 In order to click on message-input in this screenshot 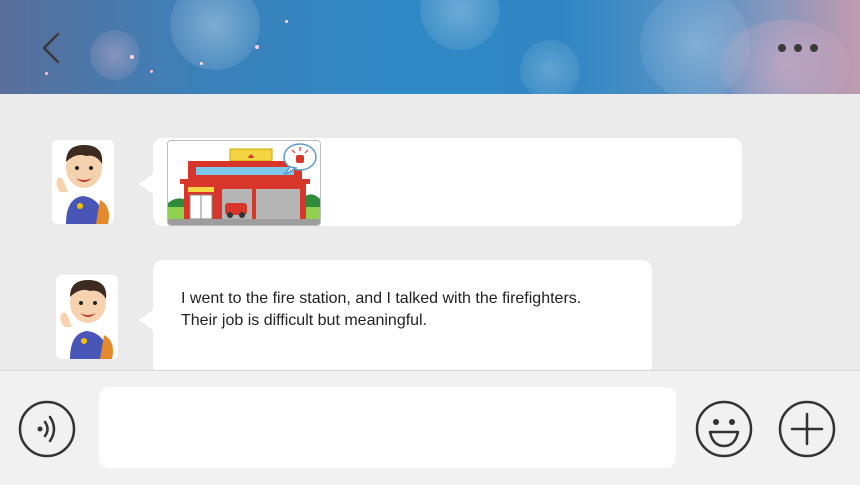, I will do `click(387, 427)`.